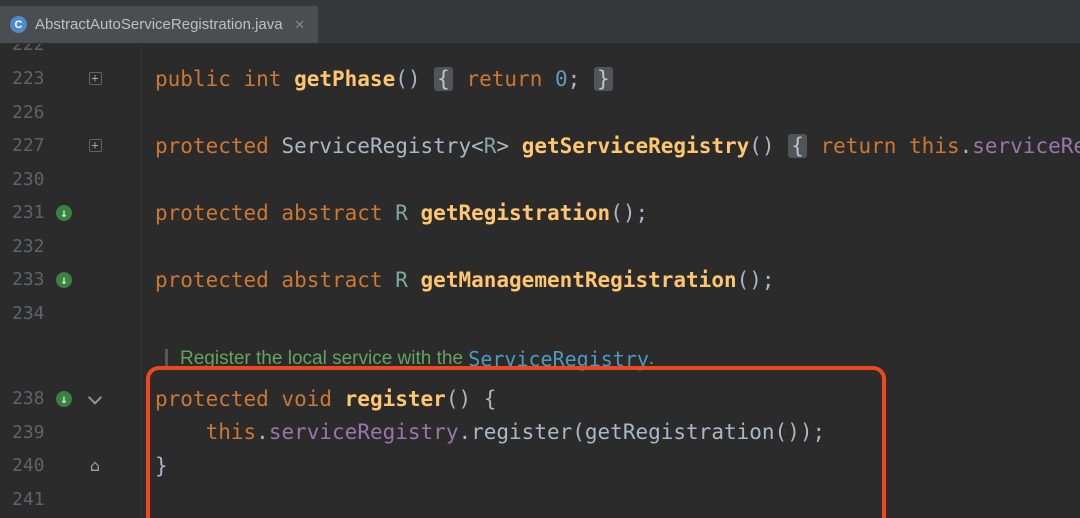 The height and width of the screenshot is (518, 1080). What do you see at coordinates (515, 212) in the screenshot?
I see `code-token: getRegistration` at bounding box center [515, 212].